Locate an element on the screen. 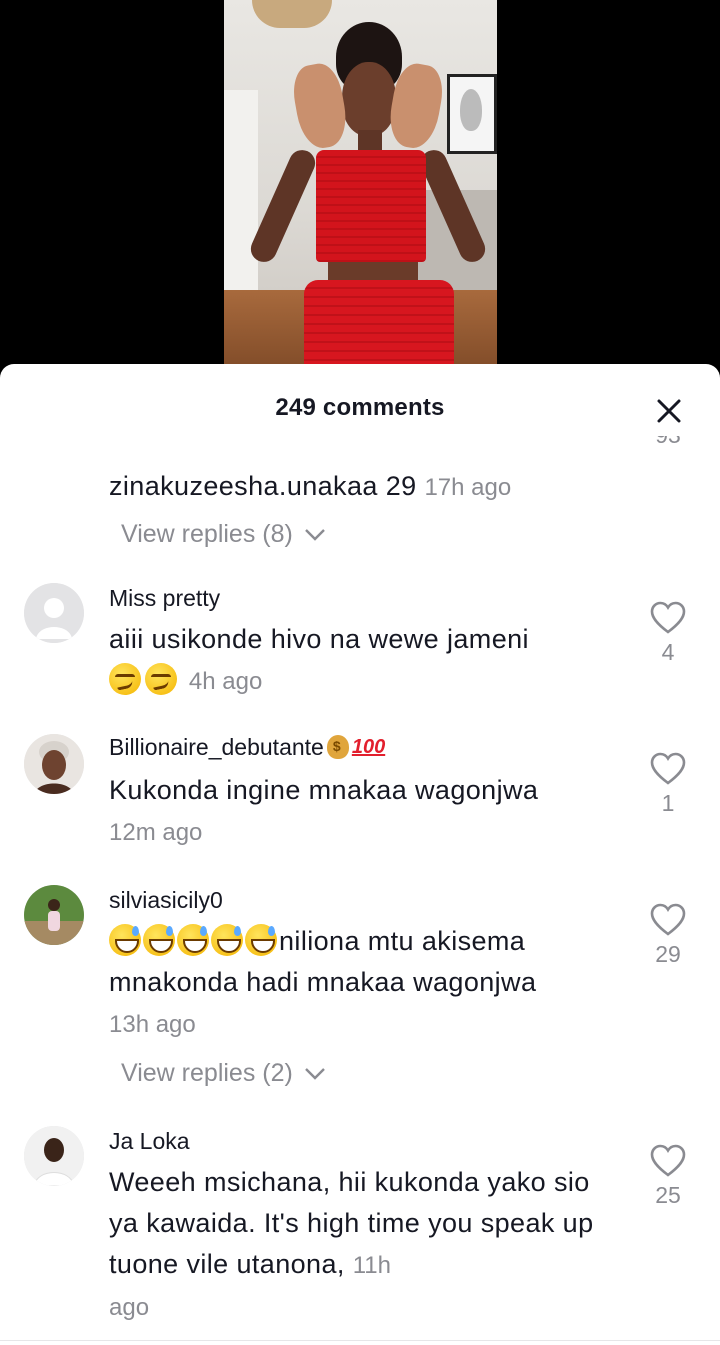  comment-username-row: Billionaire_debutante 100 is located at coordinates (247, 747).